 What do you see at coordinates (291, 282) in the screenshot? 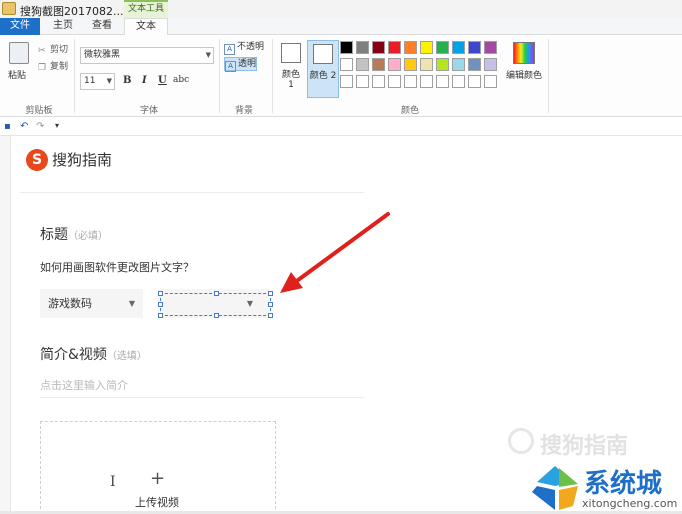
I see `arrow-head` at bounding box center [291, 282].